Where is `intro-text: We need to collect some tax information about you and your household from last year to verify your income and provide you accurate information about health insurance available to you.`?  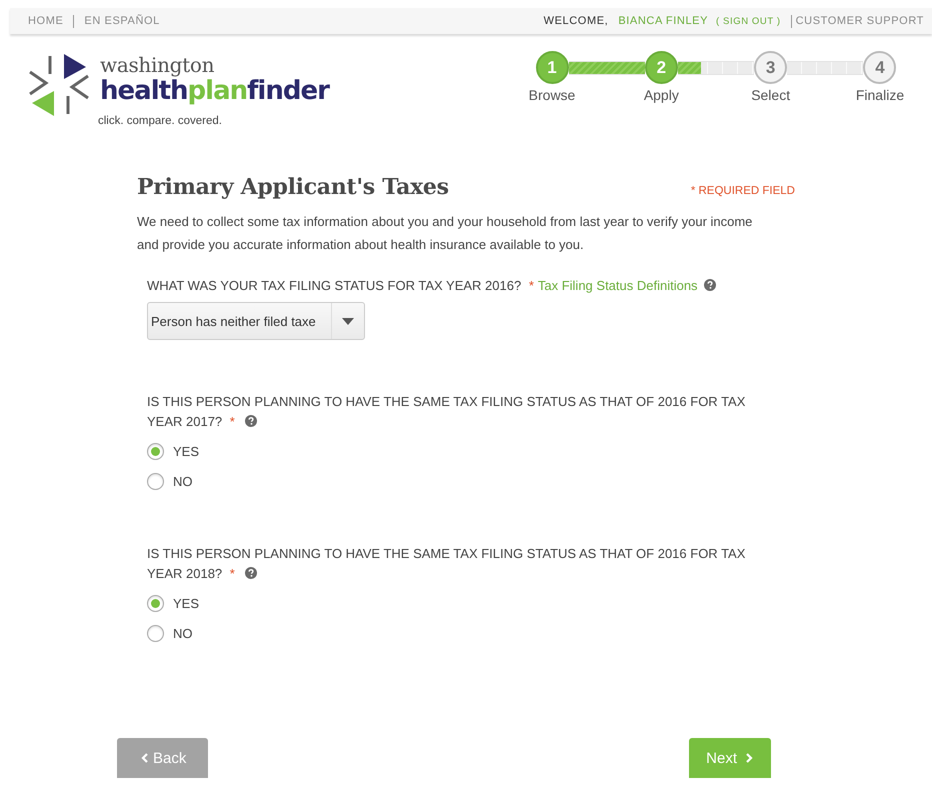 intro-text: We need to collect some tax information about you and your household from last year to verify your income and provide you accurate information about health insurance available to you. is located at coordinates (445, 233).